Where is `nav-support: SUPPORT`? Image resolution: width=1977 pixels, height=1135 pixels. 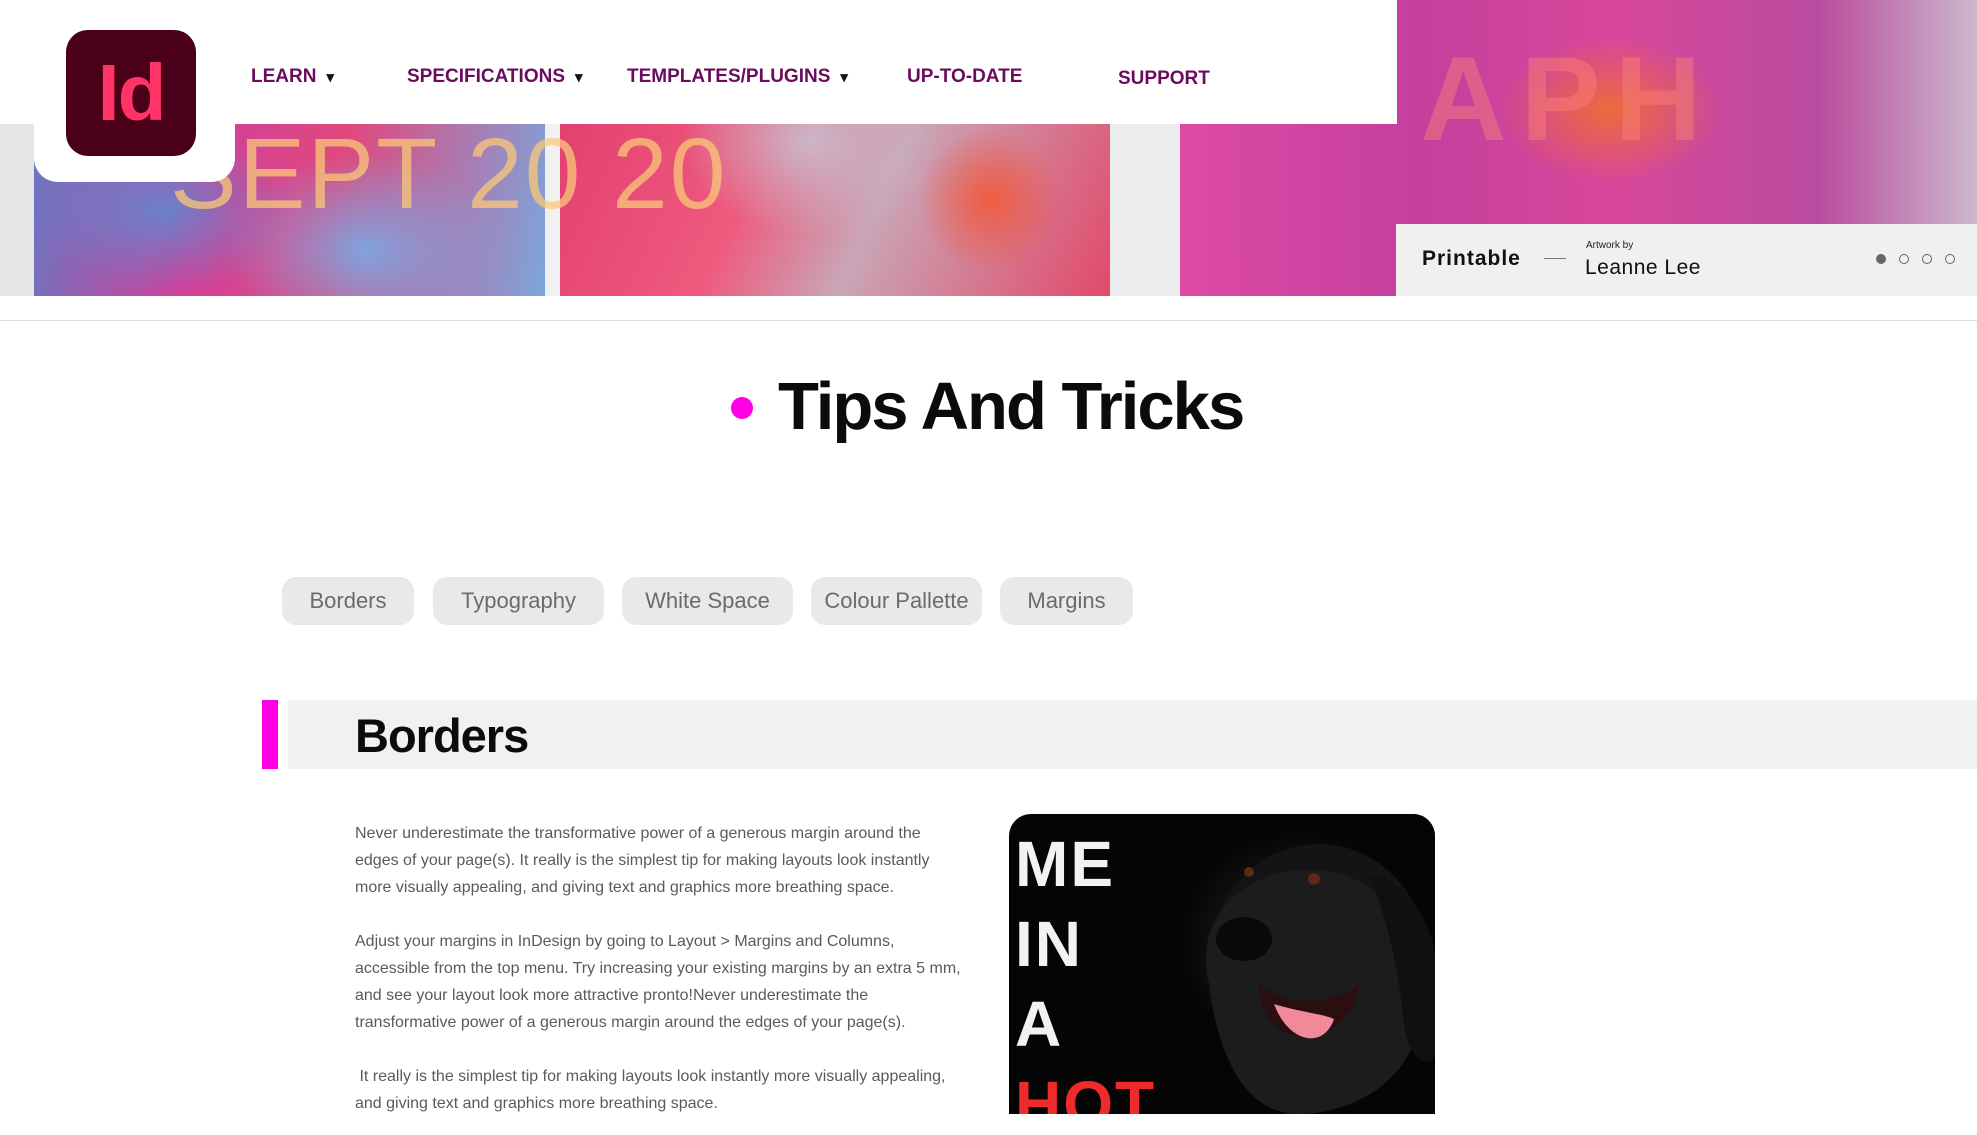 nav-support: SUPPORT is located at coordinates (1164, 79).